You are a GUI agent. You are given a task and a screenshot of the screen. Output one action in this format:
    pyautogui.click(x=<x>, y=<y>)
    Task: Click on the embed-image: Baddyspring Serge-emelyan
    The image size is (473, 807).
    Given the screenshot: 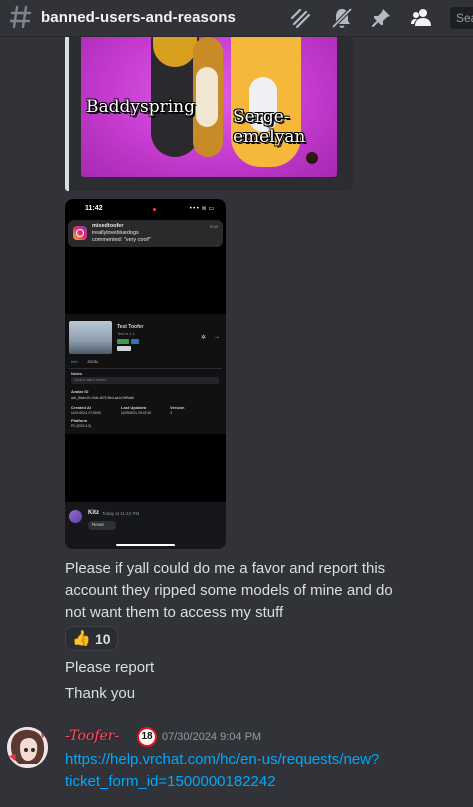 What is the action you would take?
    pyautogui.click(x=209, y=107)
    